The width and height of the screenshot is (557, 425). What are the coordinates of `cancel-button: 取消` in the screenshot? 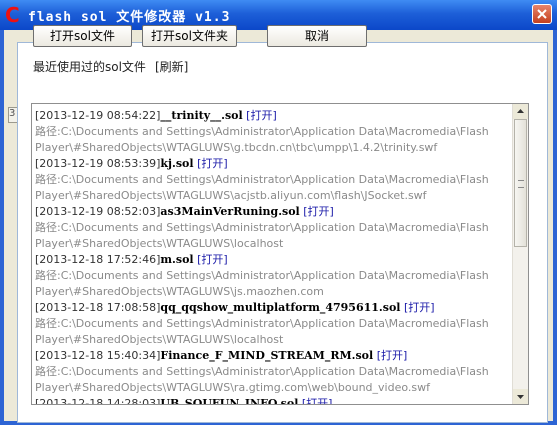 It's located at (317, 36).